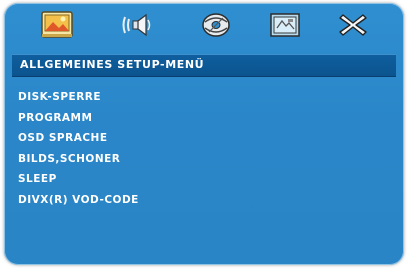 The width and height of the screenshot is (409, 269). What do you see at coordinates (143, 161) in the screenshot?
I see `menu-item-bildschirmschoner: BILDS,SCHONER` at bounding box center [143, 161].